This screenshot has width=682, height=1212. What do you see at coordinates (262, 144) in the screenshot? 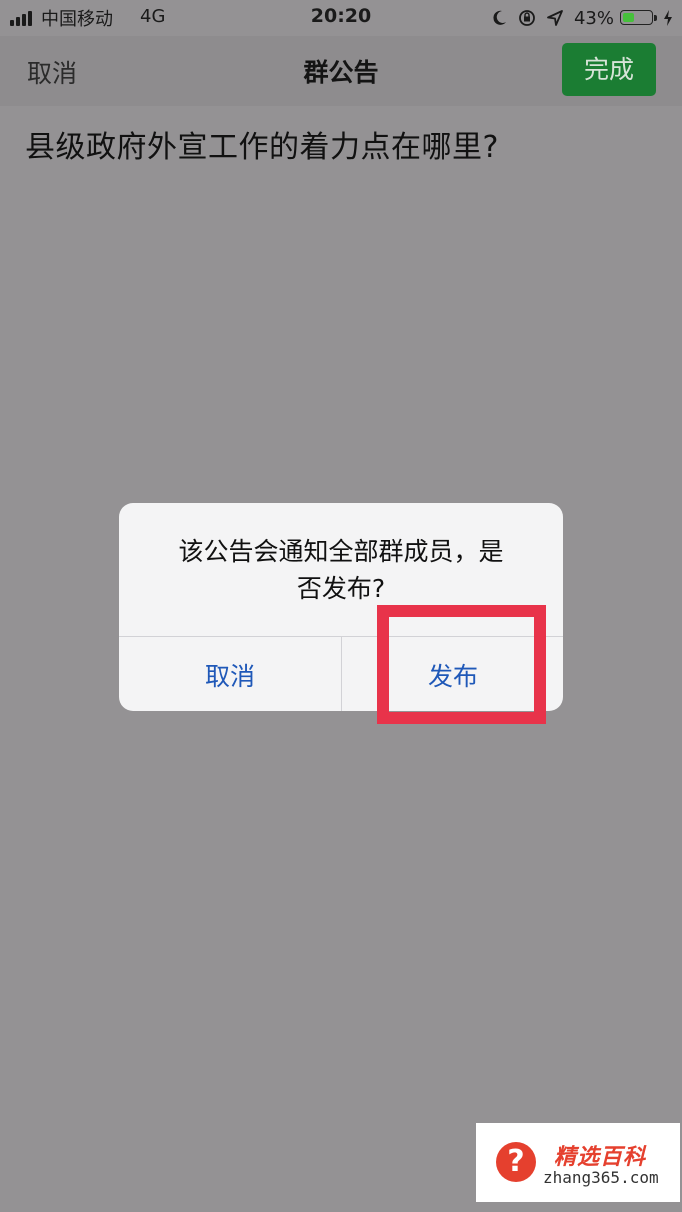
I see `announcement-text: 县级政府外宣工作的着力点在哪里?` at bounding box center [262, 144].